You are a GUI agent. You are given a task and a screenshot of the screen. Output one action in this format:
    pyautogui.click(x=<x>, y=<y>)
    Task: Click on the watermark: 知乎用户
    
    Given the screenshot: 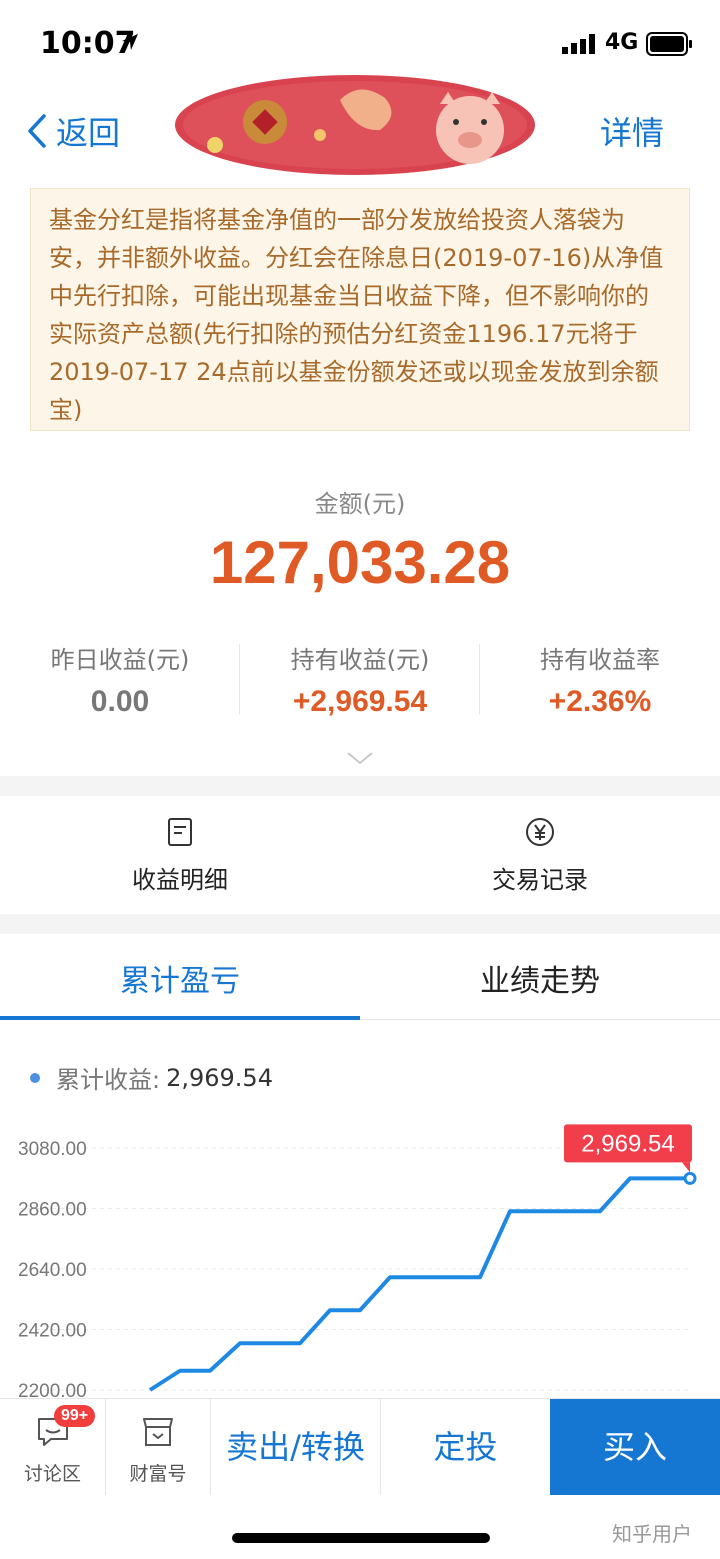 What is the action you would take?
    pyautogui.click(x=652, y=1534)
    